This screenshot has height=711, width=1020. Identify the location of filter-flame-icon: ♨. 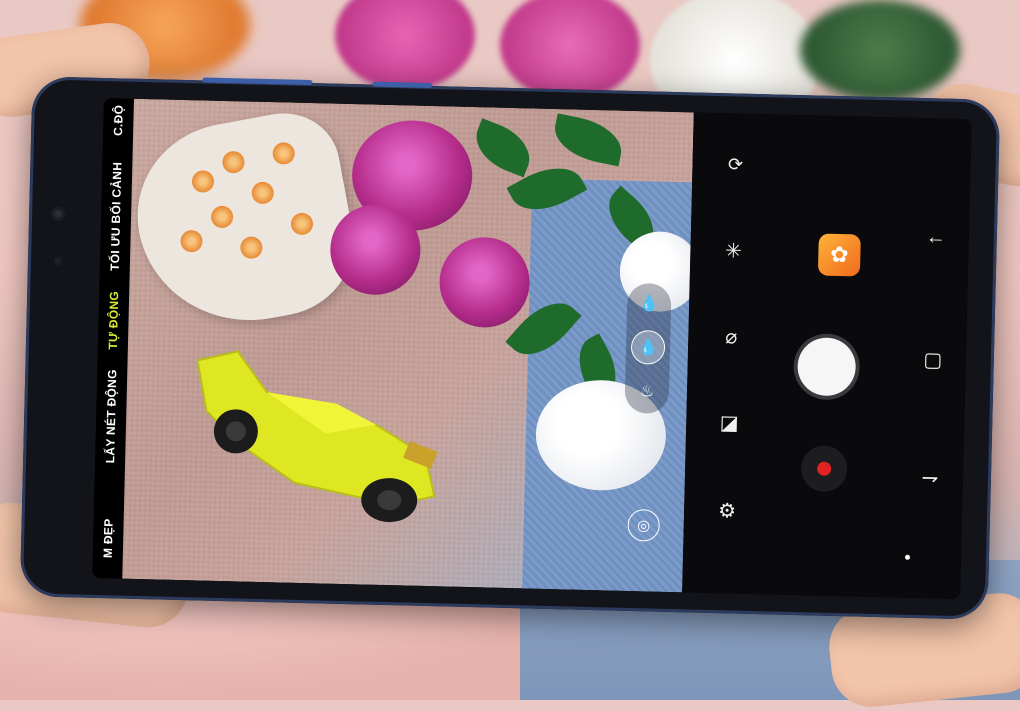
(647, 391).